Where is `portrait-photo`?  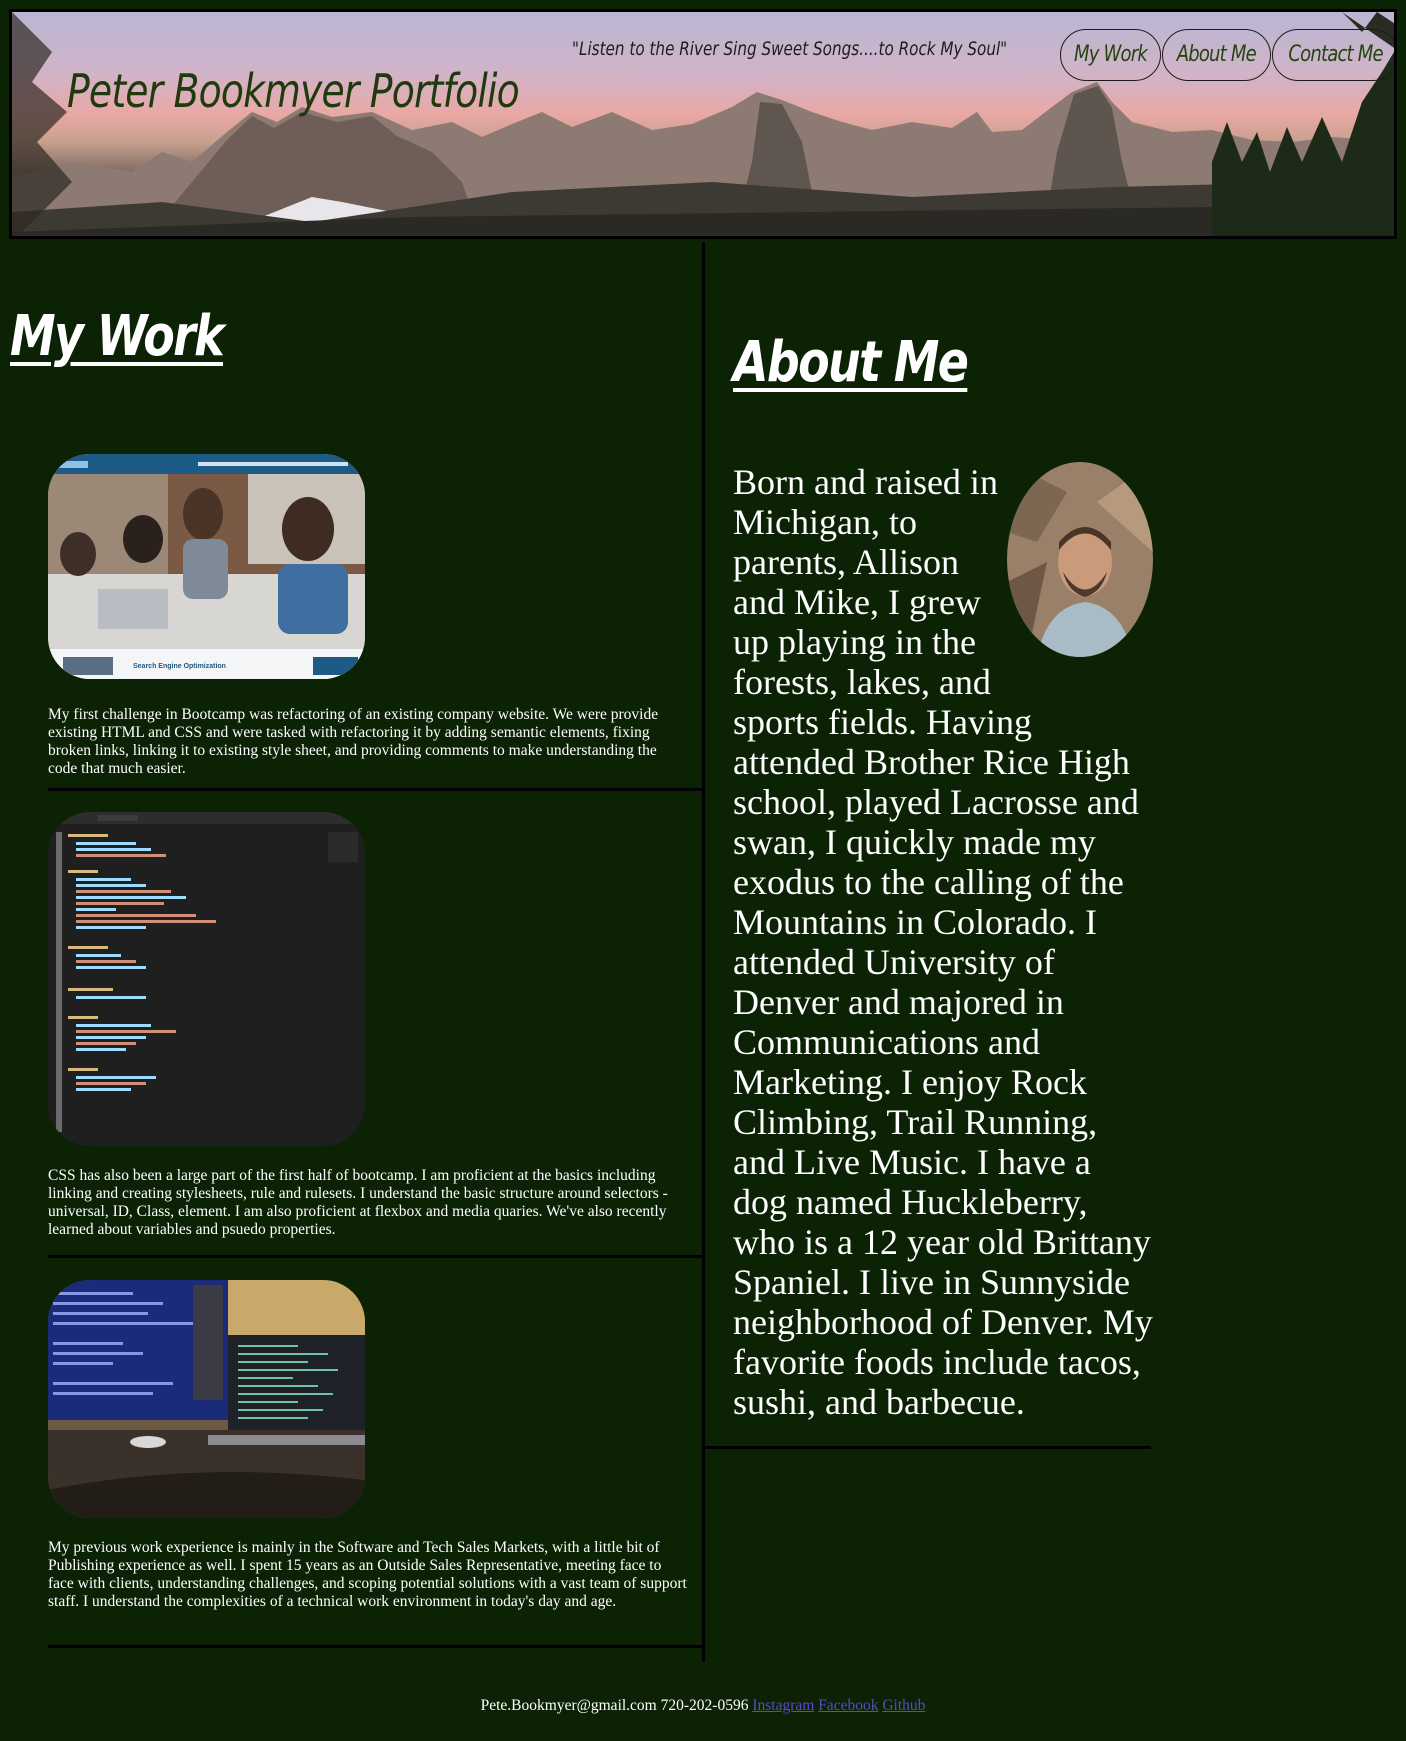
portrait-photo is located at coordinates (1080, 559).